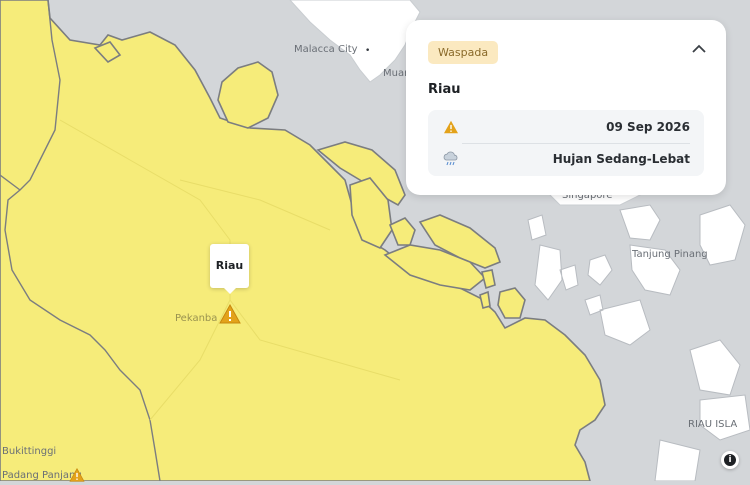 This screenshot has width=750, height=485. Describe the element at coordinates (396, 73) in the screenshot. I see `map-label-muar: Muar` at that location.